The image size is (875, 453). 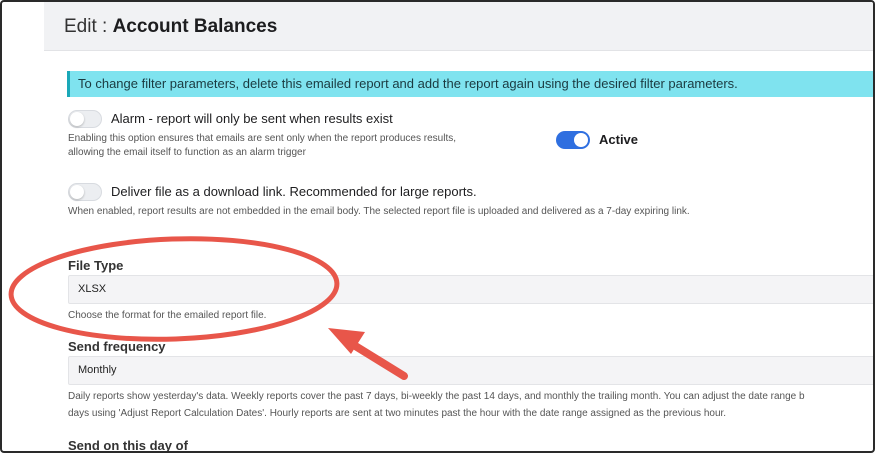 I want to click on send-frequency-value: Monthly, so click(x=97, y=370).